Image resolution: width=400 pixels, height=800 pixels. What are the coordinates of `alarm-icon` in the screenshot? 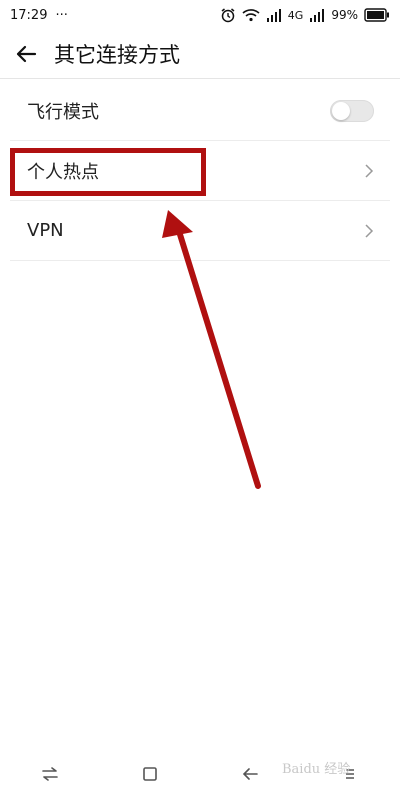 It's located at (228, 15).